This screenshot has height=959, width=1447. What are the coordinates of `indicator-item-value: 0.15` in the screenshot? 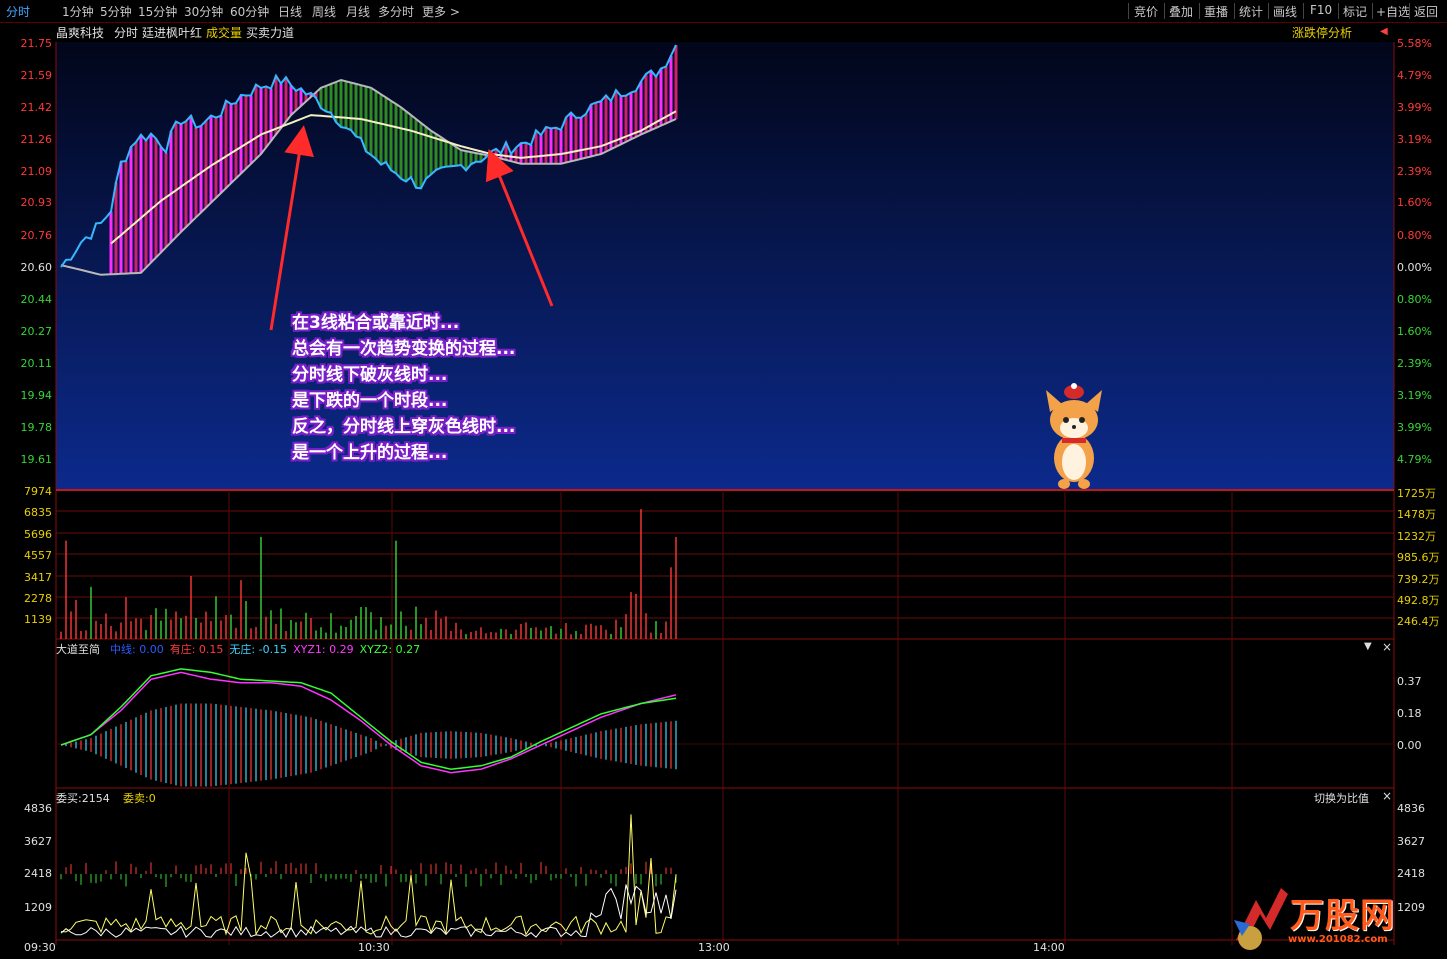 It's located at (211, 649).